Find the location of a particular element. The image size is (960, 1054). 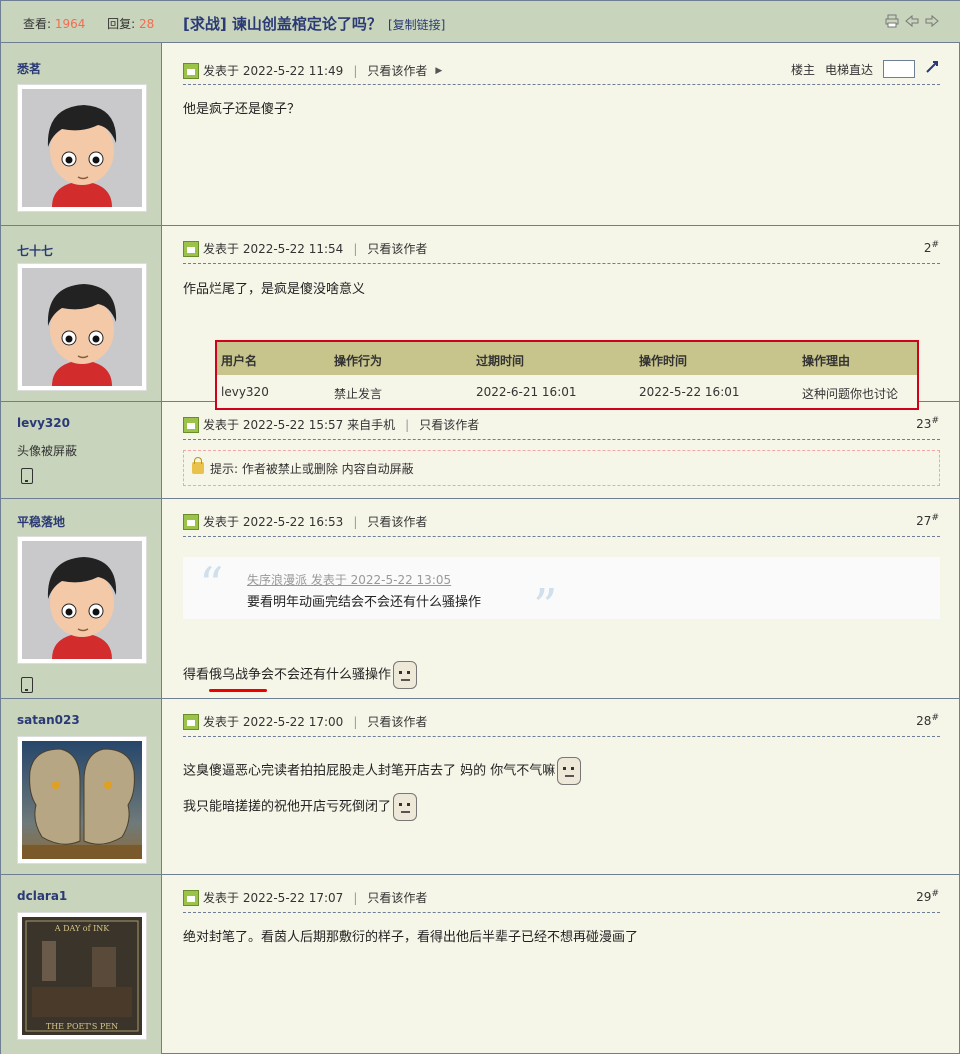

next-thread-icon is located at coordinates (932, 21).